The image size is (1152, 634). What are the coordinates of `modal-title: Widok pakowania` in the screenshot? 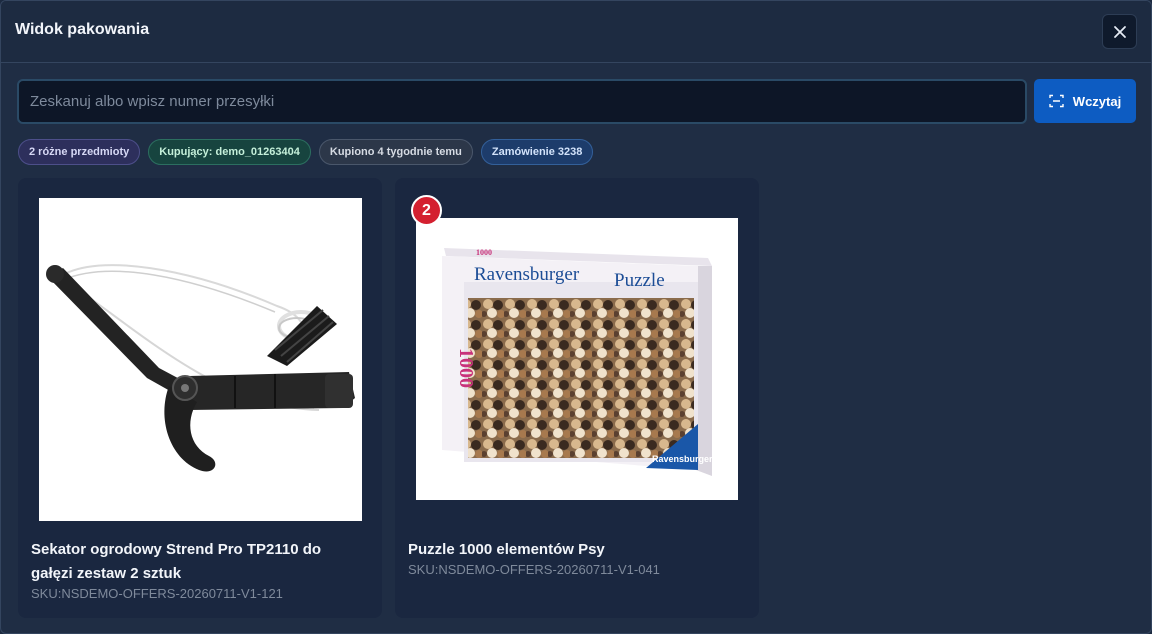 It's located at (82, 29).